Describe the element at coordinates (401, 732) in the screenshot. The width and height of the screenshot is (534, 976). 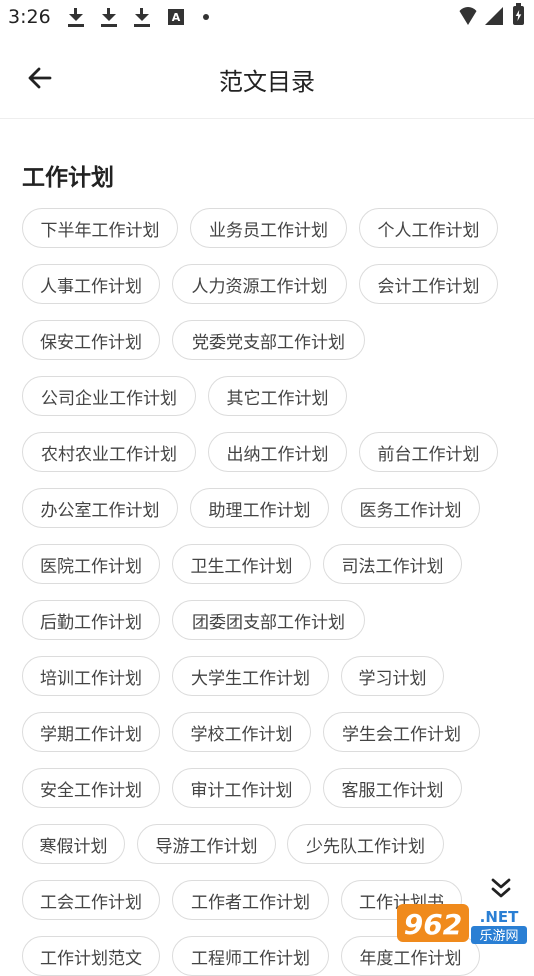
I see `tag-item: 学生会工作计划` at that location.